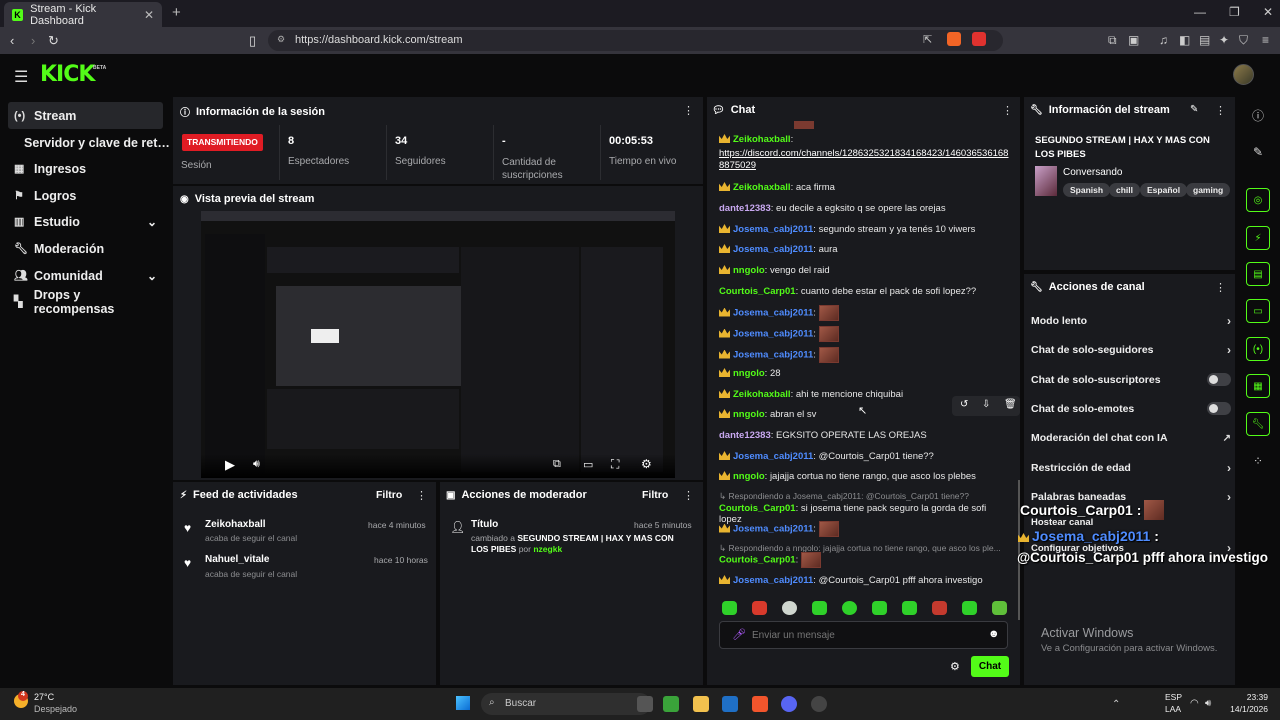 The height and width of the screenshot is (720, 1280). What do you see at coordinates (588, 464) in the screenshot?
I see `theater-icon: ▭` at bounding box center [588, 464].